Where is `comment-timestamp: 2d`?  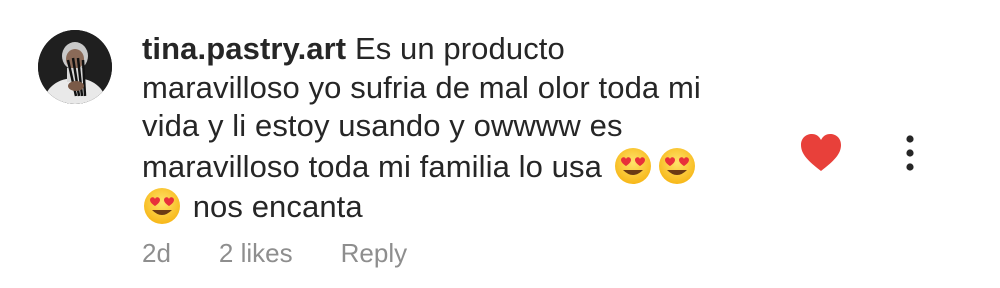
comment-timestamp: 2d is located at coordinates (156, 253).